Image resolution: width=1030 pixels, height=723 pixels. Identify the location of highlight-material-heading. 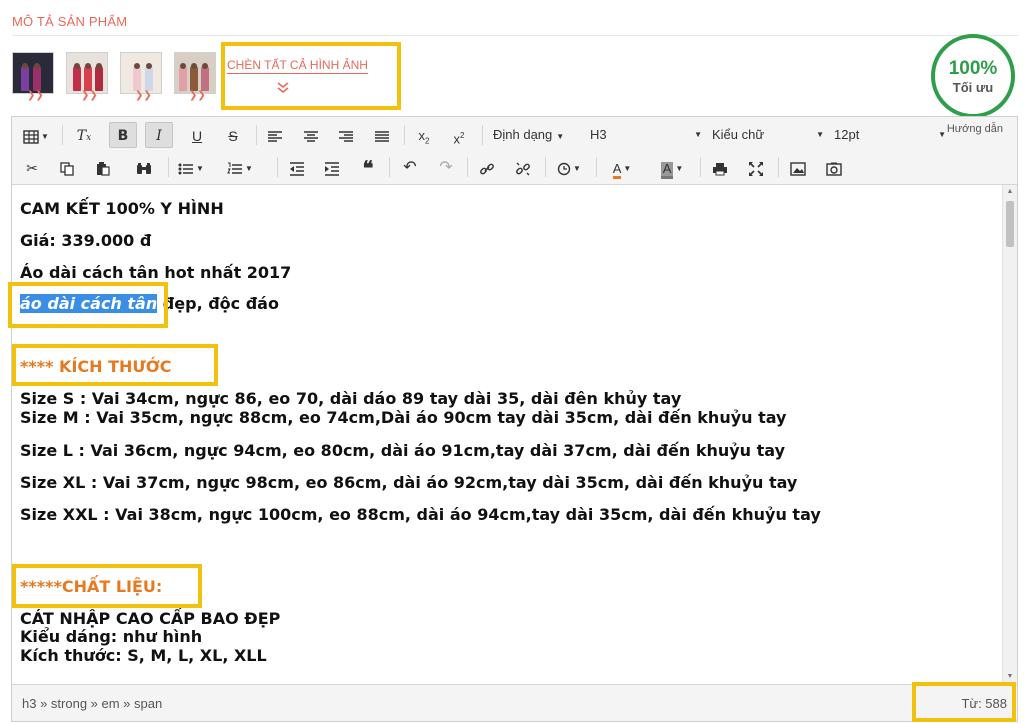
(107, 586).